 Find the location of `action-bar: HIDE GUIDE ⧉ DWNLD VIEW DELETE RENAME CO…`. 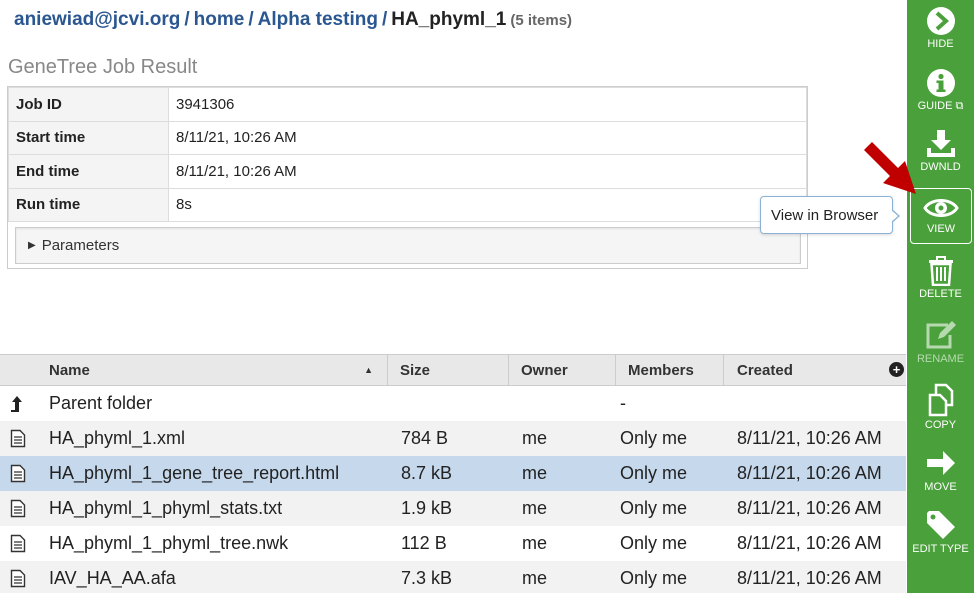

action-bar: HIDE GUIDE ⧉ DWNLD VIEW DELETE RENAME CO… is located at coordinates (940, 296).